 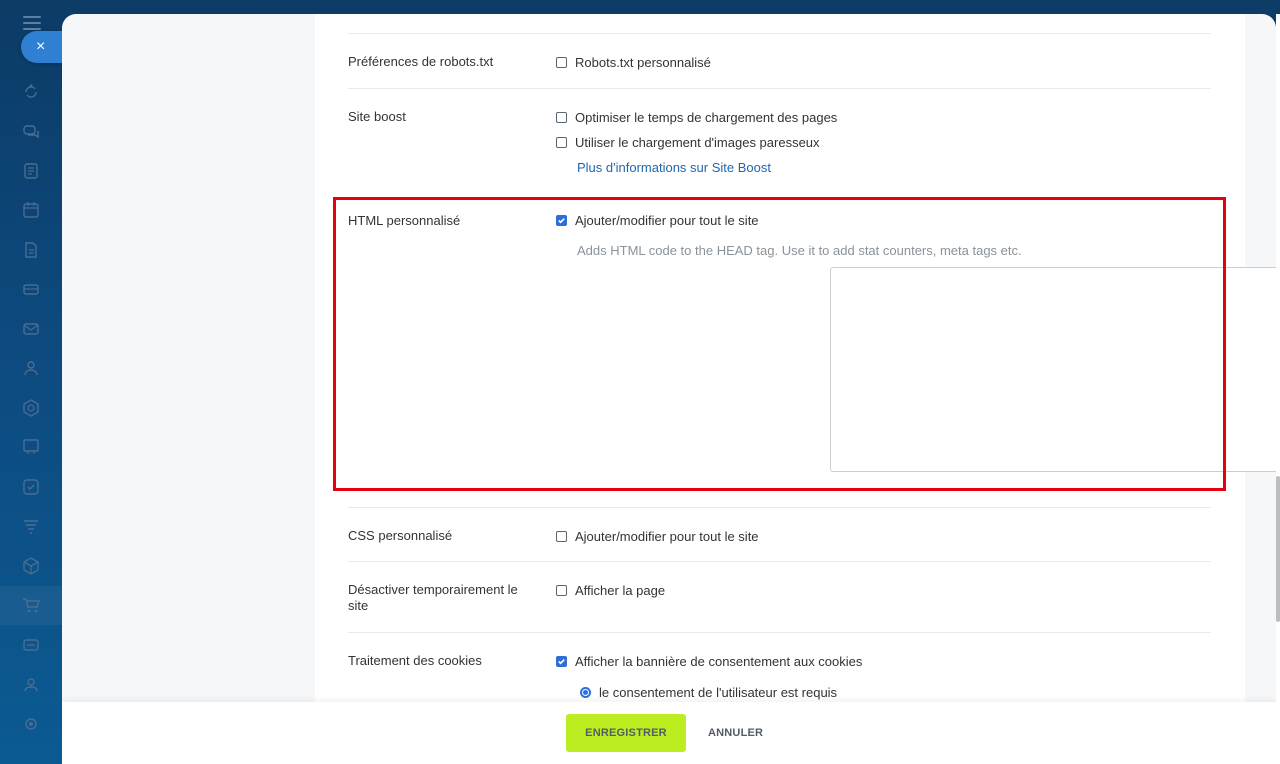 I want to click on custom-css-label: CSS personnalisé, so click(x=400, y=535).